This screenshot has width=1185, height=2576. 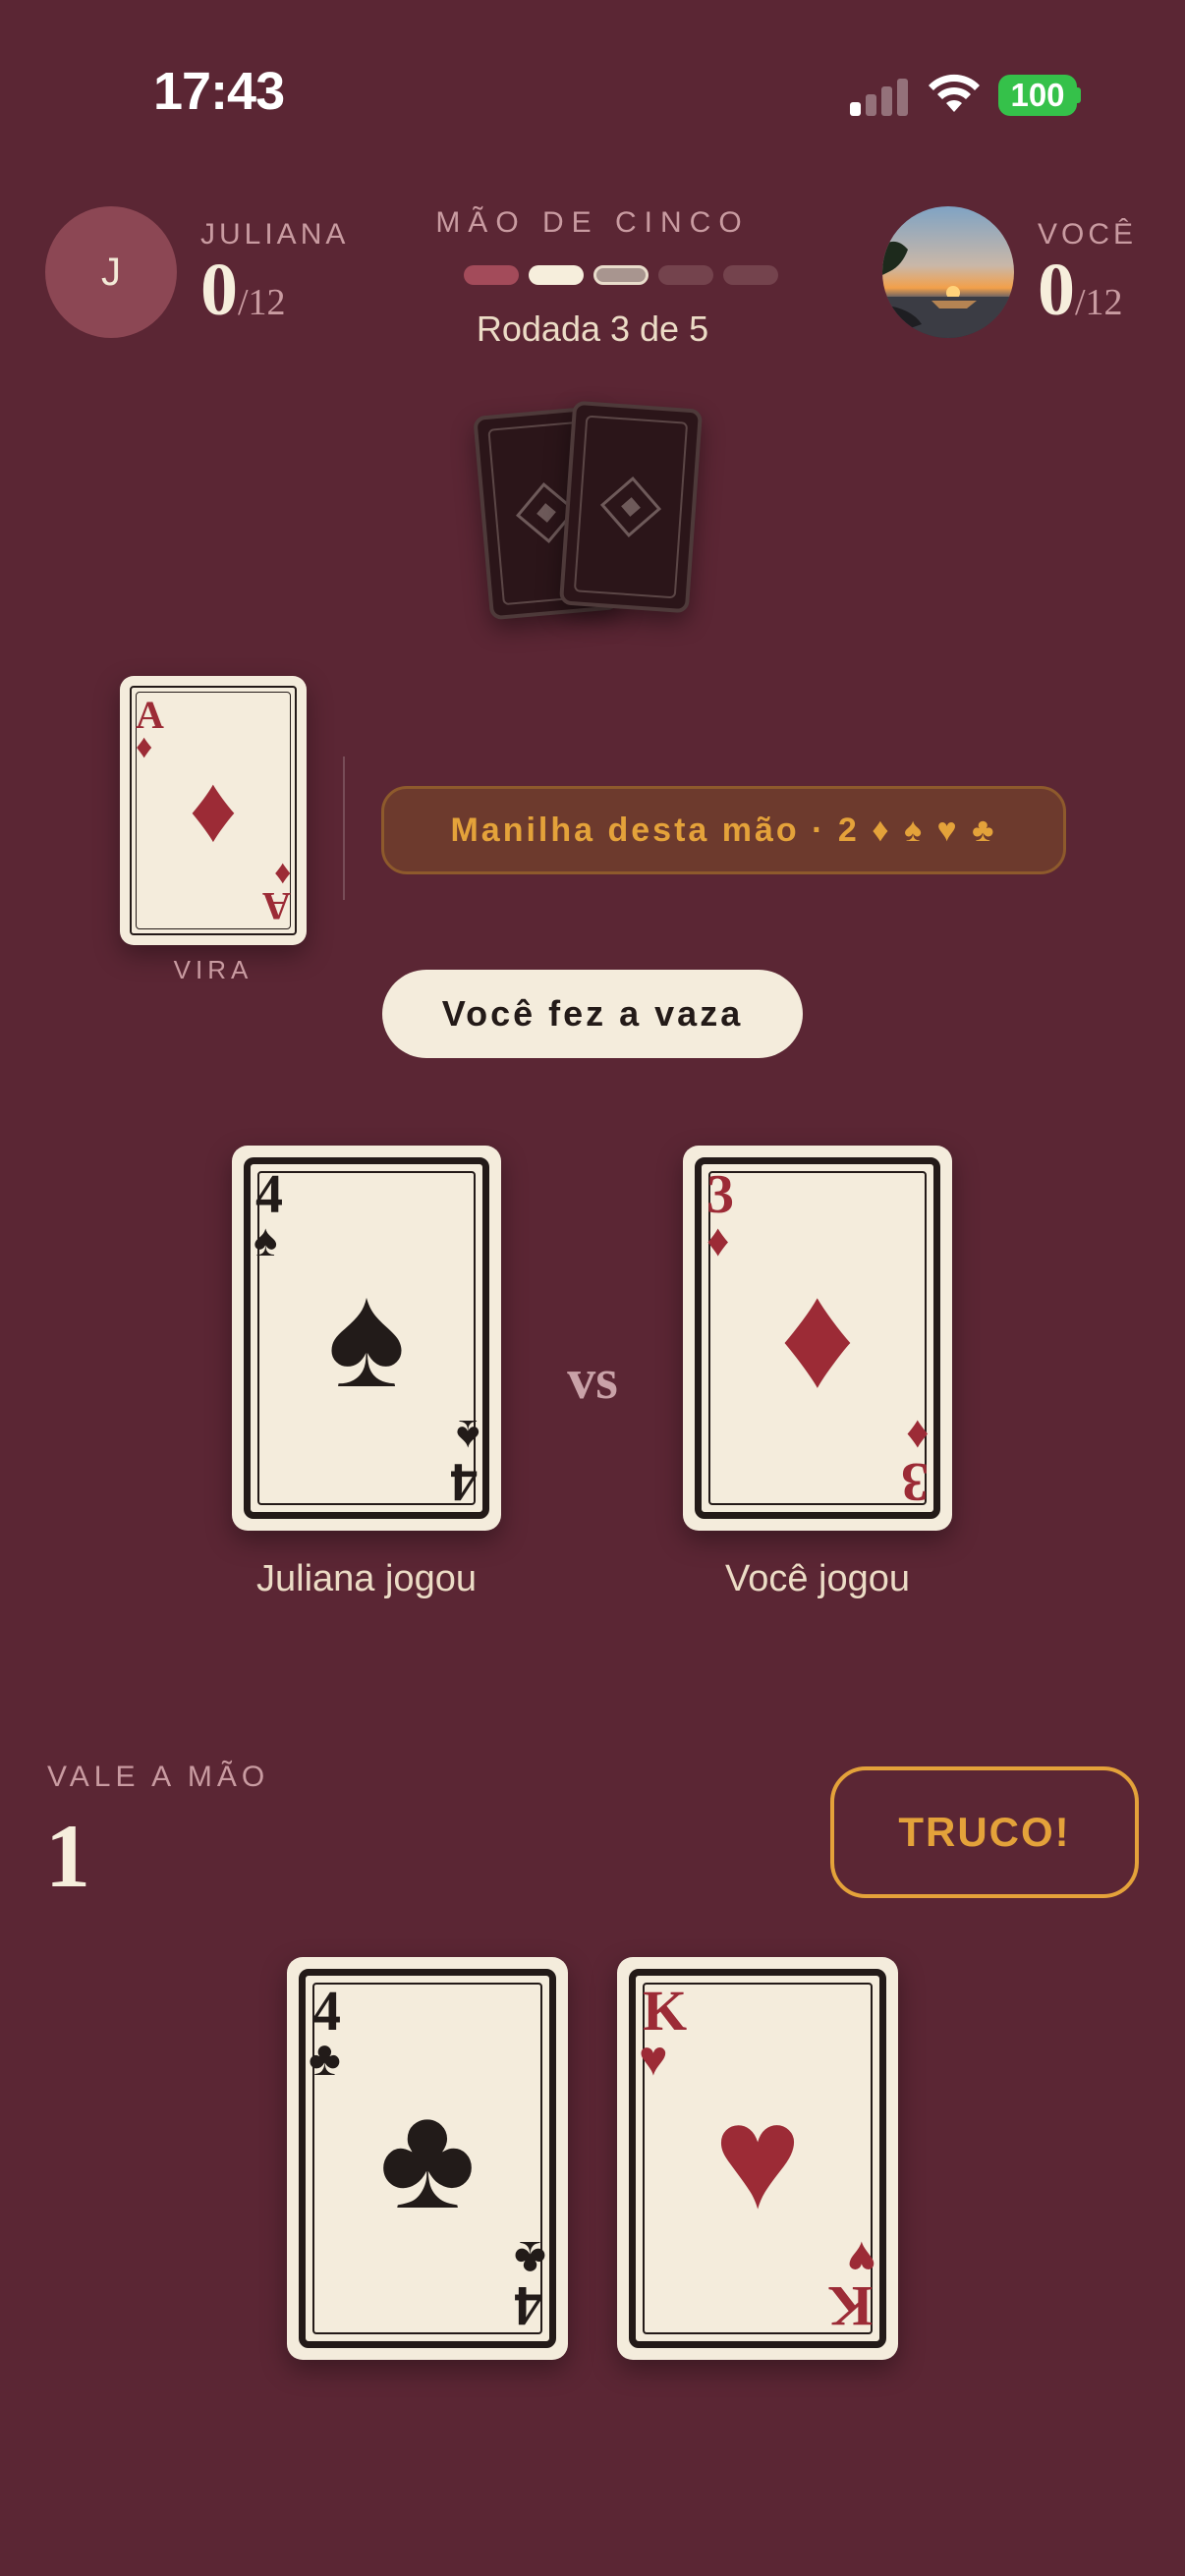 I want to click on vira-suit-small: ♦, so click(x=145, y=747).